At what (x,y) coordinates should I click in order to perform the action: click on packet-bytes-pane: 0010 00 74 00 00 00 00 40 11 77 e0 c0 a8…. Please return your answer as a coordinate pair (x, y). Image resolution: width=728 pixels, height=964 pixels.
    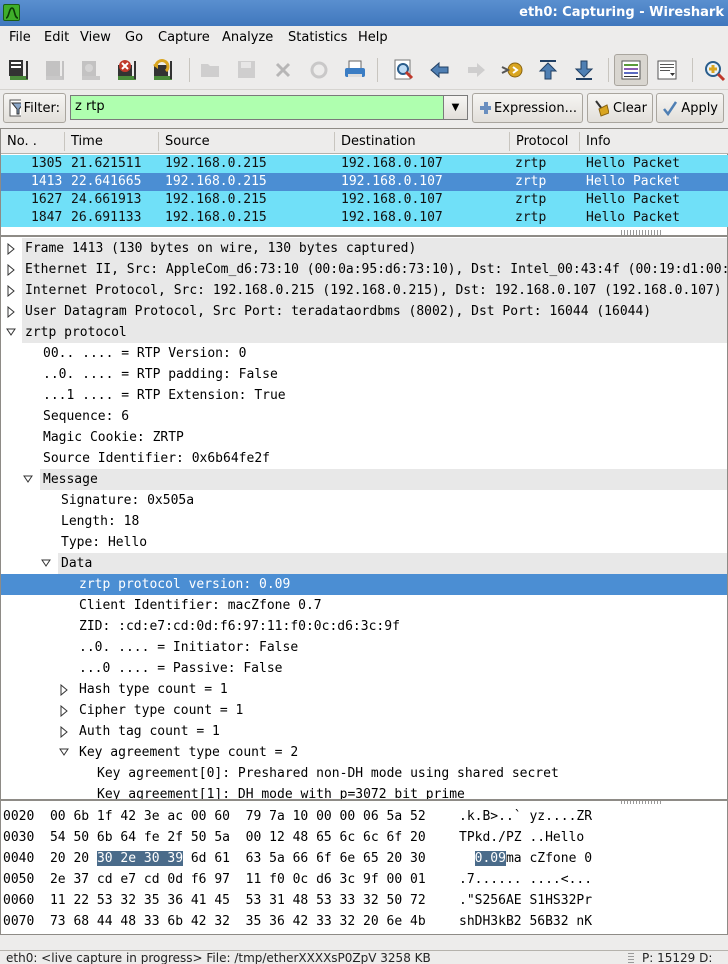
    Looking at the image, I should click on (364, 867).